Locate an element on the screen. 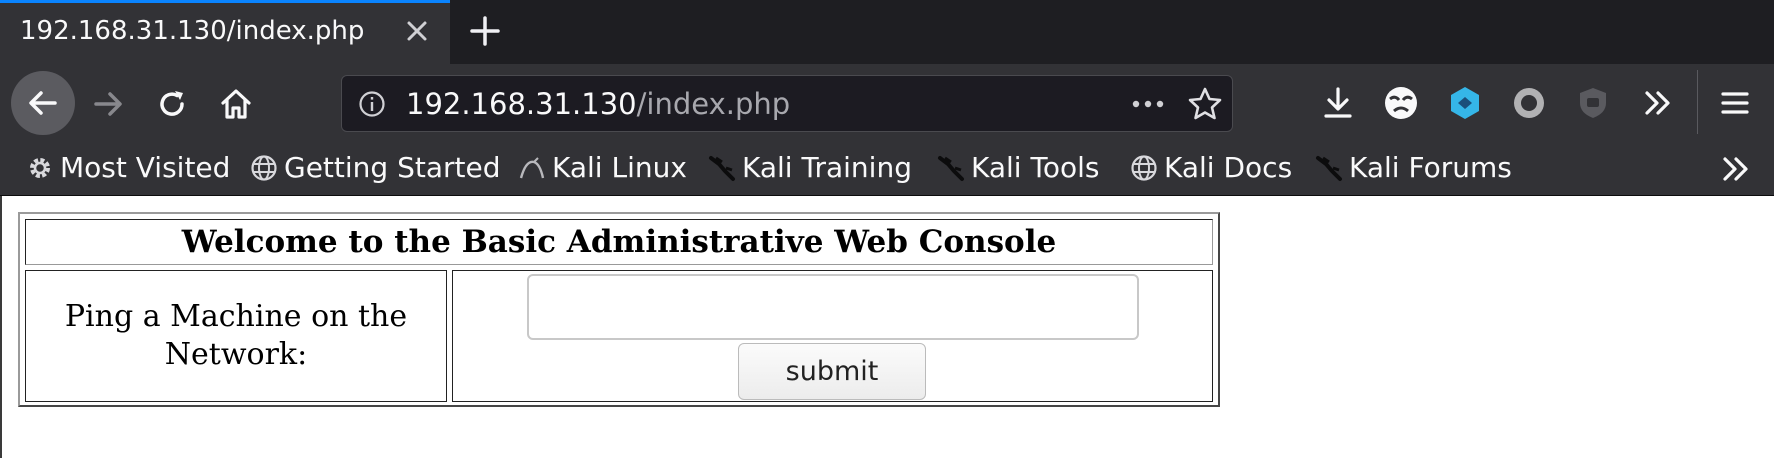 This screenshot has height=458, width=1774. overflow-menu-button is located at coordinates (1657, 103).